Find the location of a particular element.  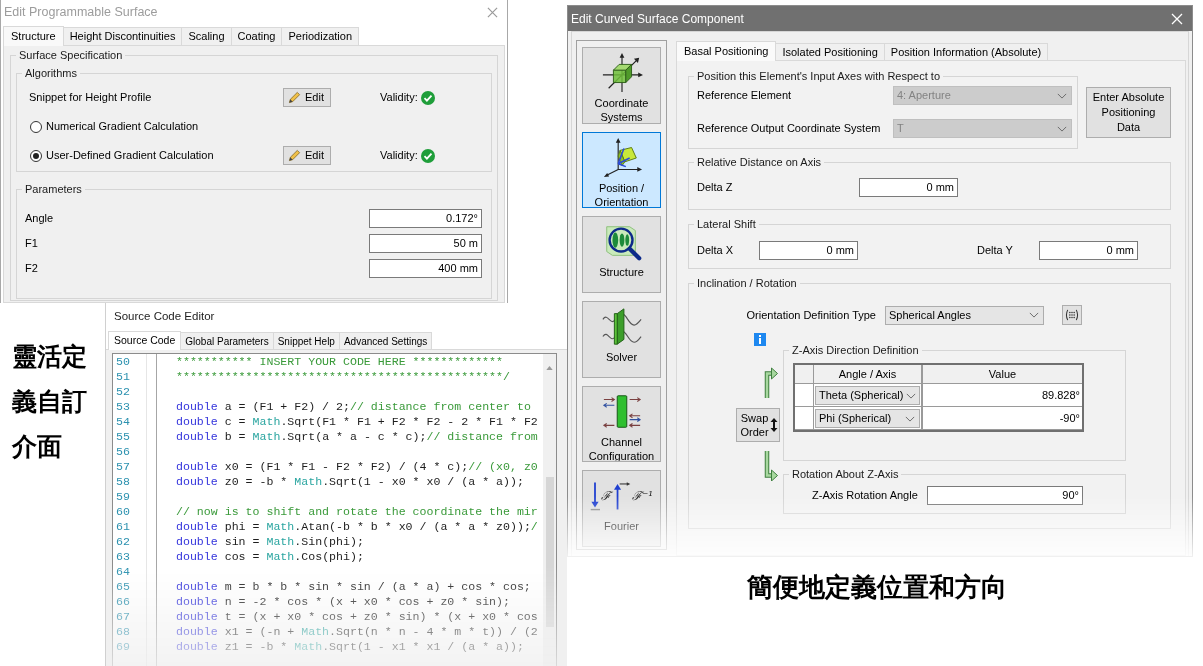

code-line: double c = Math.Sqrt(F1 * F1 + F2 * F2 - 2 * F1 * F2 is located at coordinates (357, 421).